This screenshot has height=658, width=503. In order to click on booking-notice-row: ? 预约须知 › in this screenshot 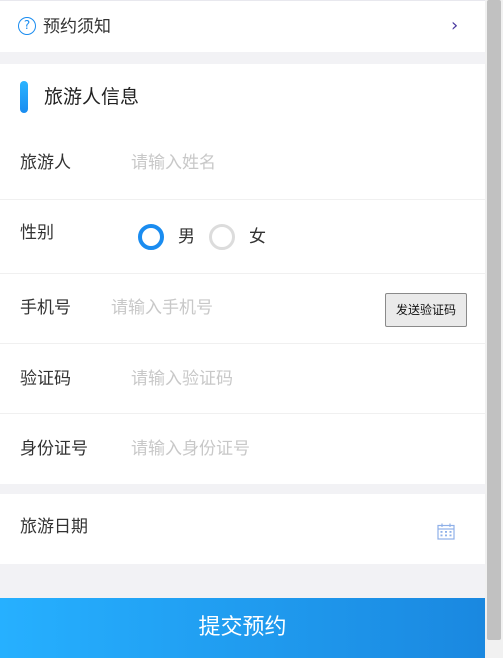, I will do `click(242, 26)`.